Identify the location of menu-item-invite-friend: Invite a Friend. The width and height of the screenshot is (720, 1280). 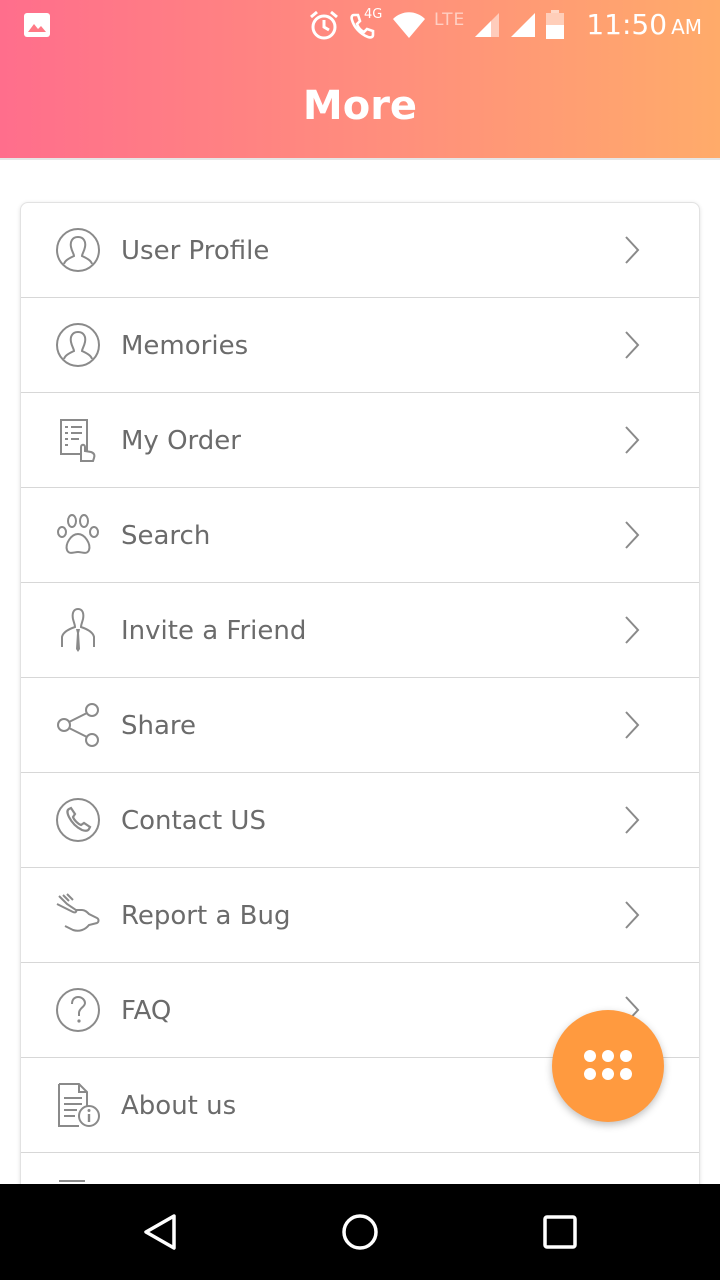
(360, 630).